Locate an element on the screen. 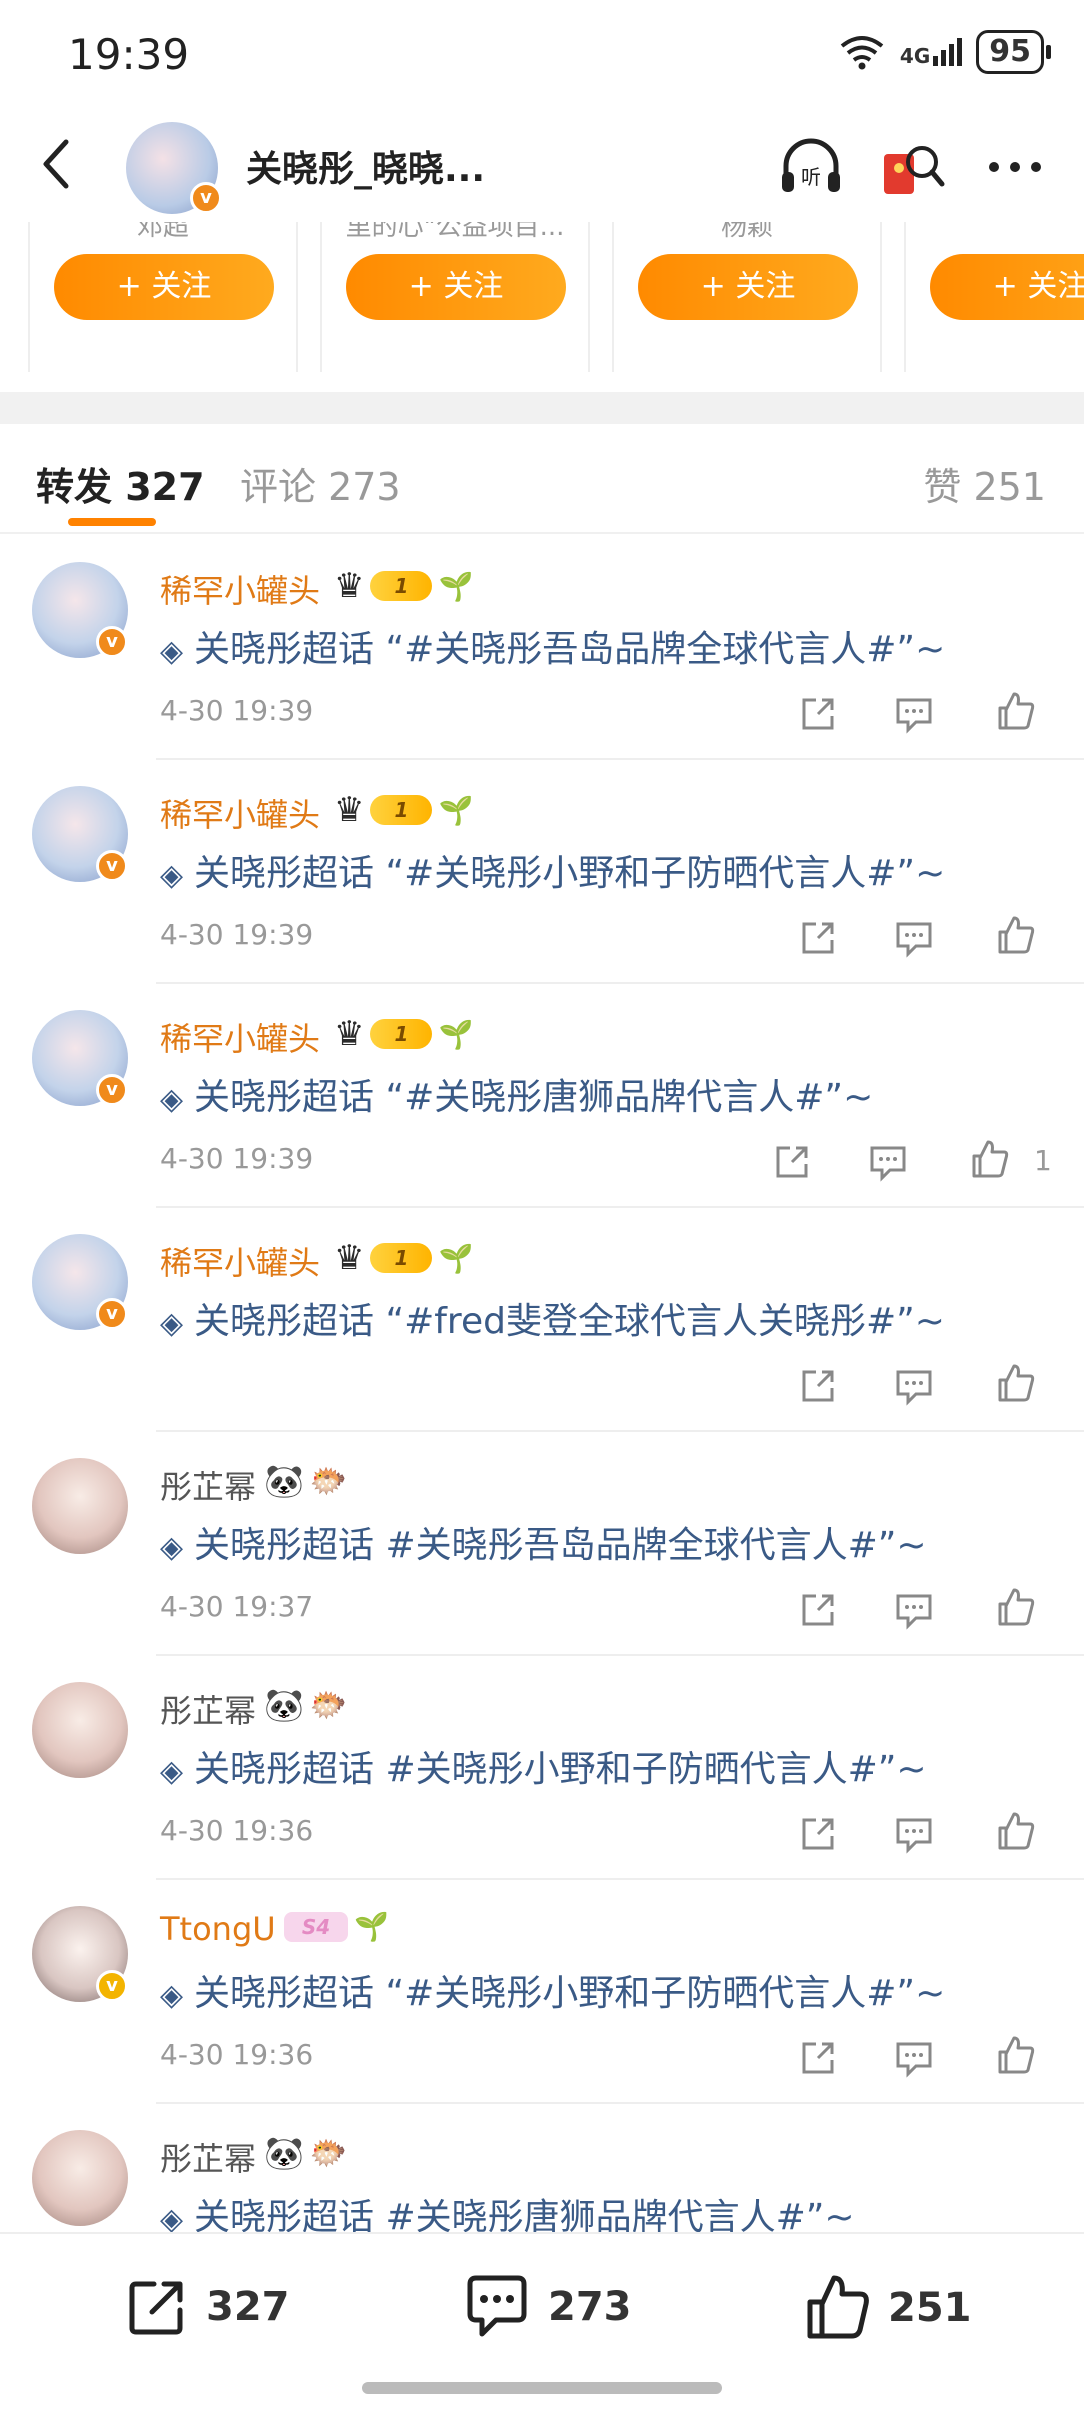 The width and height of the screenshot is (1084, 2412). repost-count: 327 is located at coordinates (248, 2307).